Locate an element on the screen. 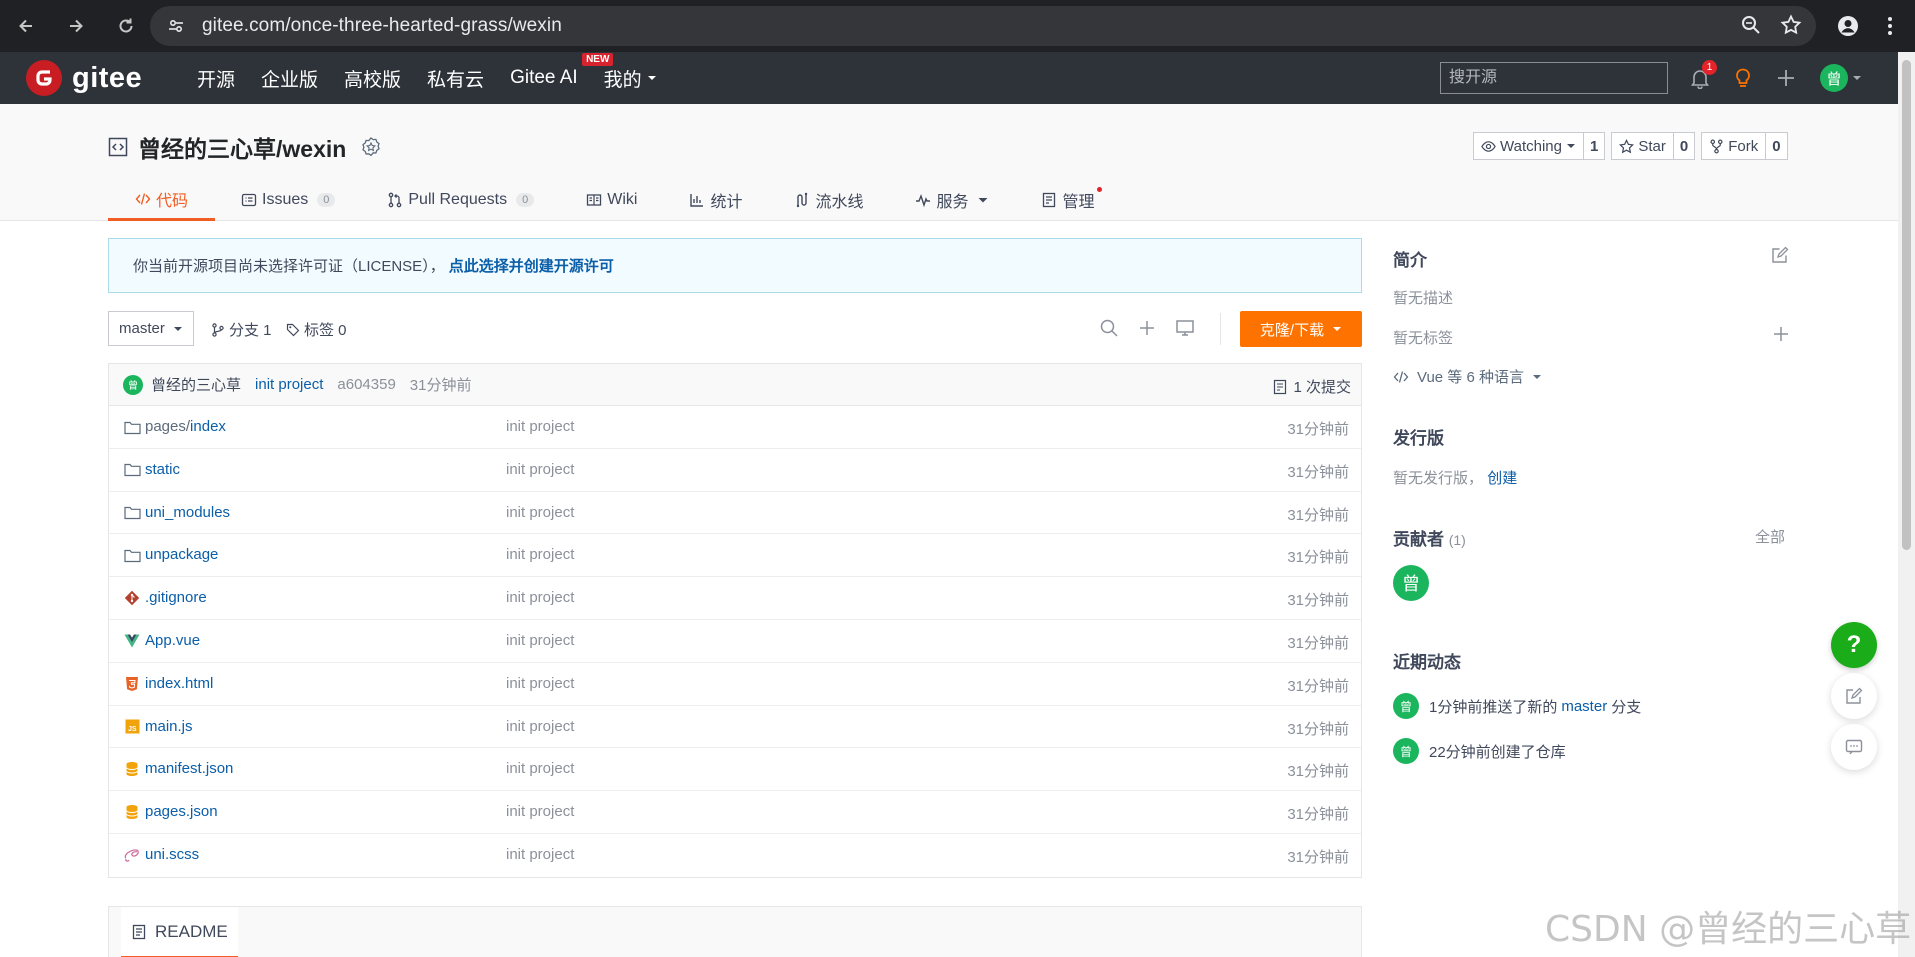 This screenshot has width=1915, height=957. file-row: index.html init project 31分钟前 is located at coordinates (735, 684).